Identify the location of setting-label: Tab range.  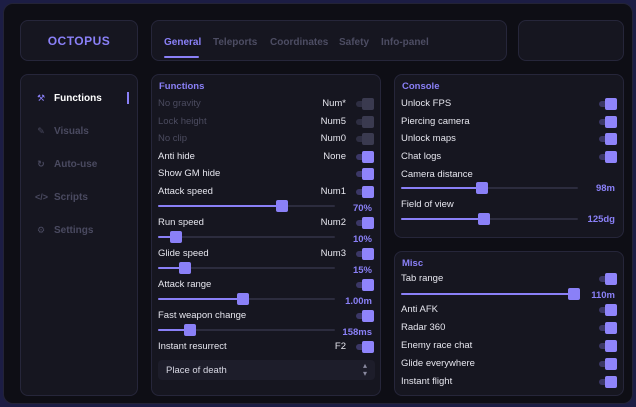
(422, 278).